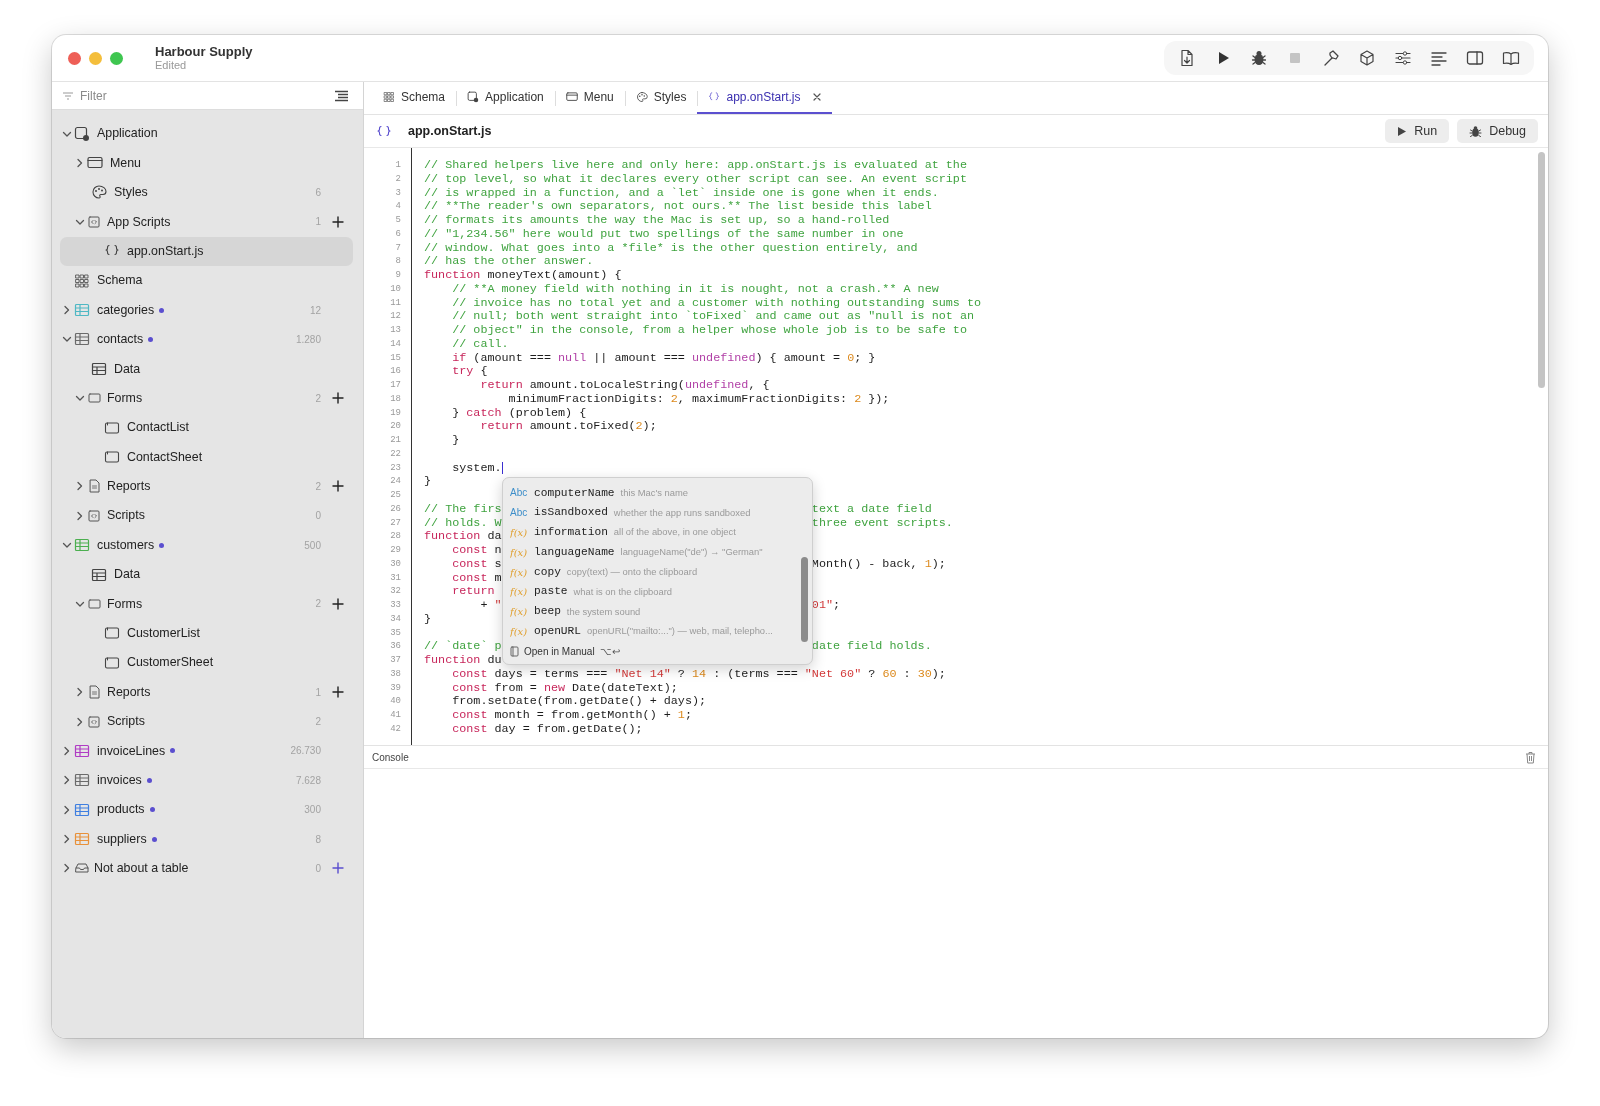  What do you see at coordinates (74, 58) in the screenshot?
I see `close-window-button` at bounding box center [74, 58].